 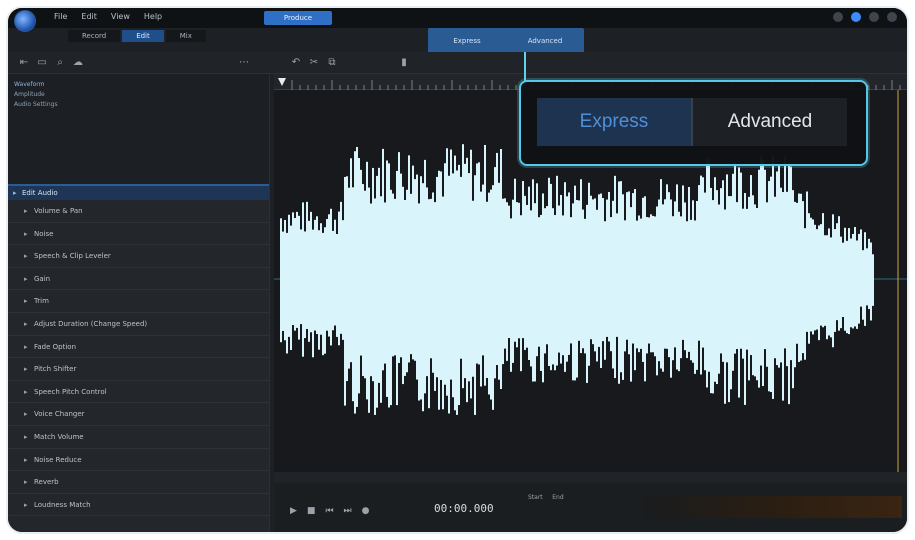 What do you see at coordinates (856, 17) in the screenshot?
I see `account-icon` at bounding box center [856, 17].